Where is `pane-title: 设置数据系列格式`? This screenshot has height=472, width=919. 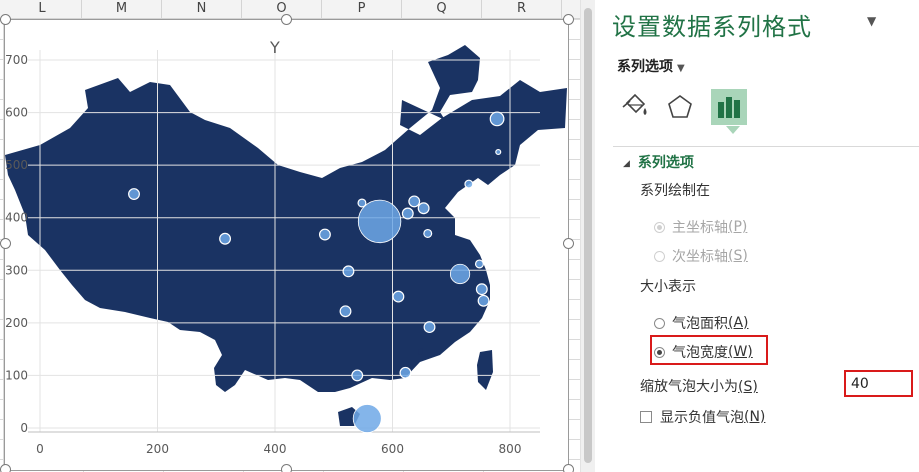
pane-title: 设置数据系列格式 is located at coordinates (712, 27).